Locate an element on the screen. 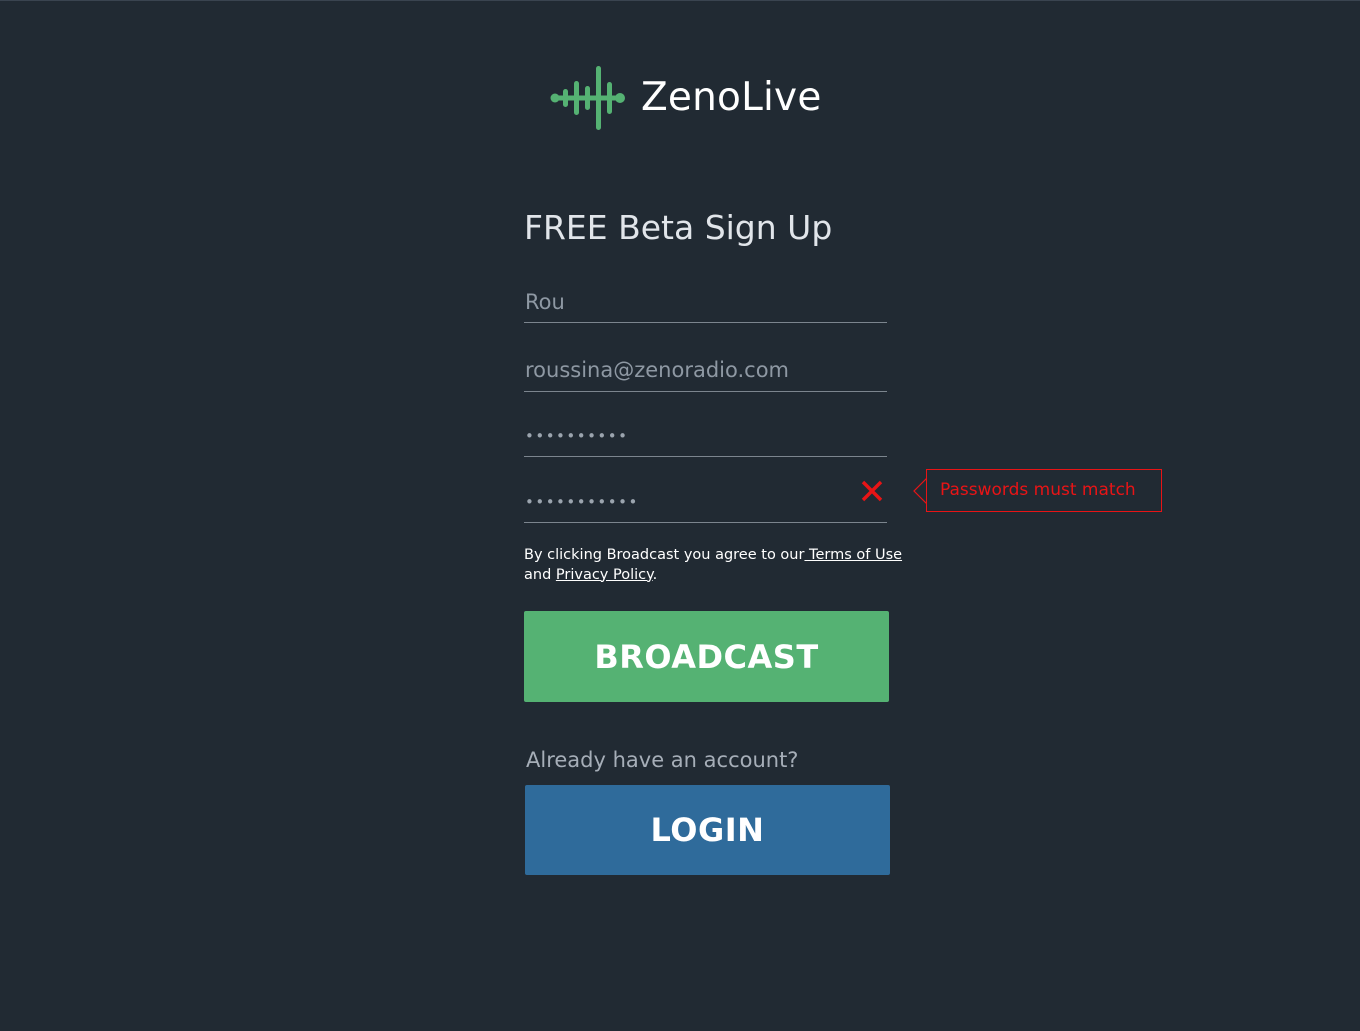 The width and height of the screenshot is (1360, 1031). email-input is located at coordinates (705, 369).